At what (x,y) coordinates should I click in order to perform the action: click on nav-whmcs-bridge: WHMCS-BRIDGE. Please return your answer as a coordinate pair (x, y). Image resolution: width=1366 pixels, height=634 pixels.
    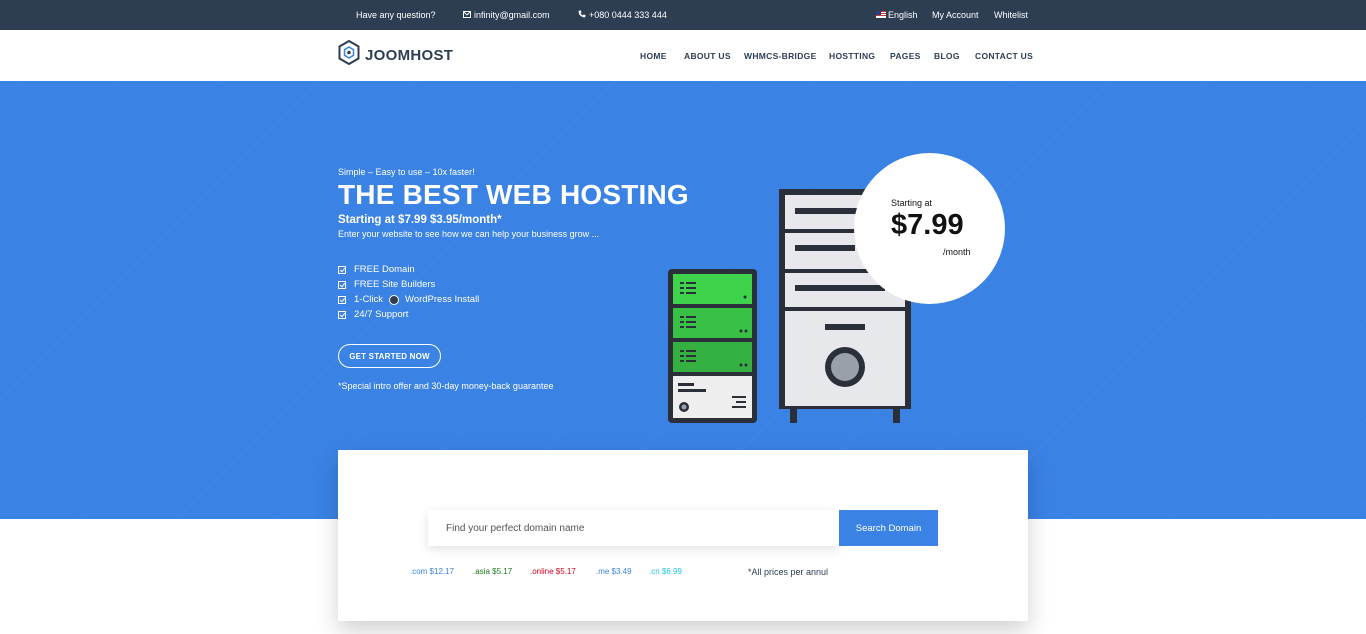
    Looking at the image, I should click on (780, 56).